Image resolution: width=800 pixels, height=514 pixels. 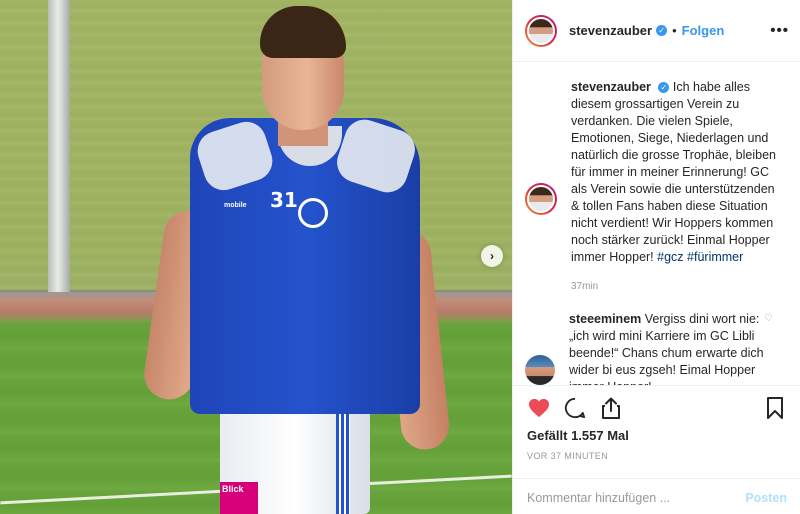 What do you see at coordinates (657, 408) in the screenshot?
I see `action-icons` at bounding box center [657, 408].